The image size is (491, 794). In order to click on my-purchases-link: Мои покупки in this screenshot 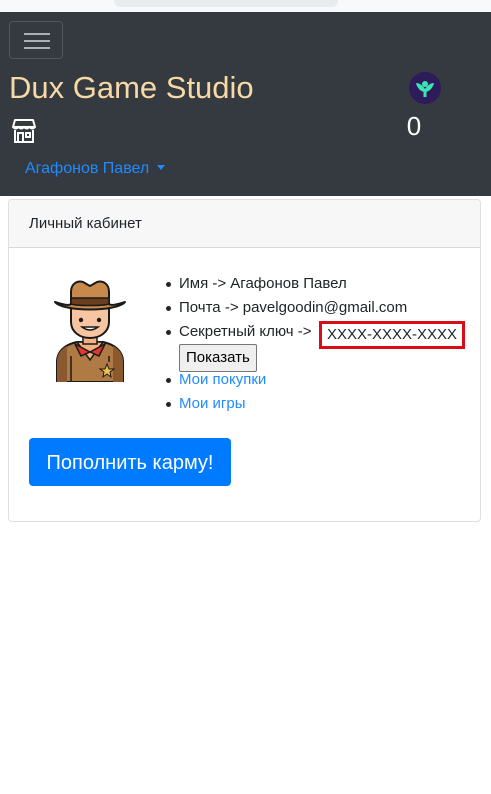, I will do `click(222, 379)`.